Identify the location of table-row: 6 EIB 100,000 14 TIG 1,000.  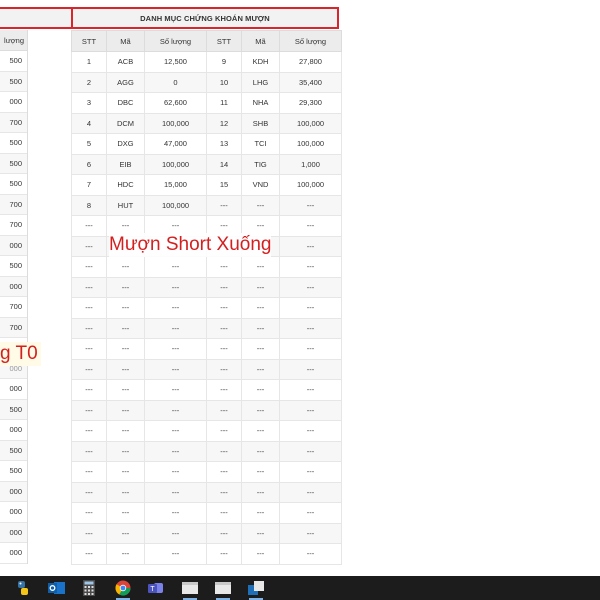
(206, 164).